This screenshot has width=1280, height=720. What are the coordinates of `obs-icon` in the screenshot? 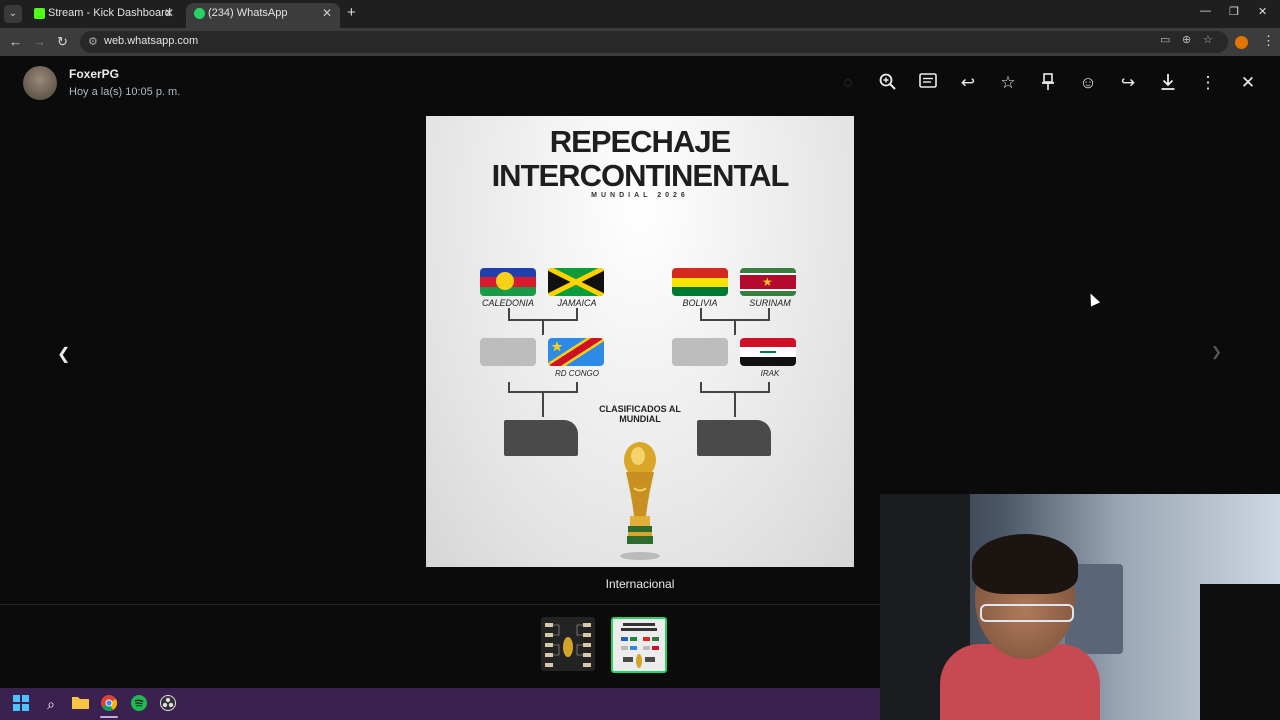 It's located at (168, 704).